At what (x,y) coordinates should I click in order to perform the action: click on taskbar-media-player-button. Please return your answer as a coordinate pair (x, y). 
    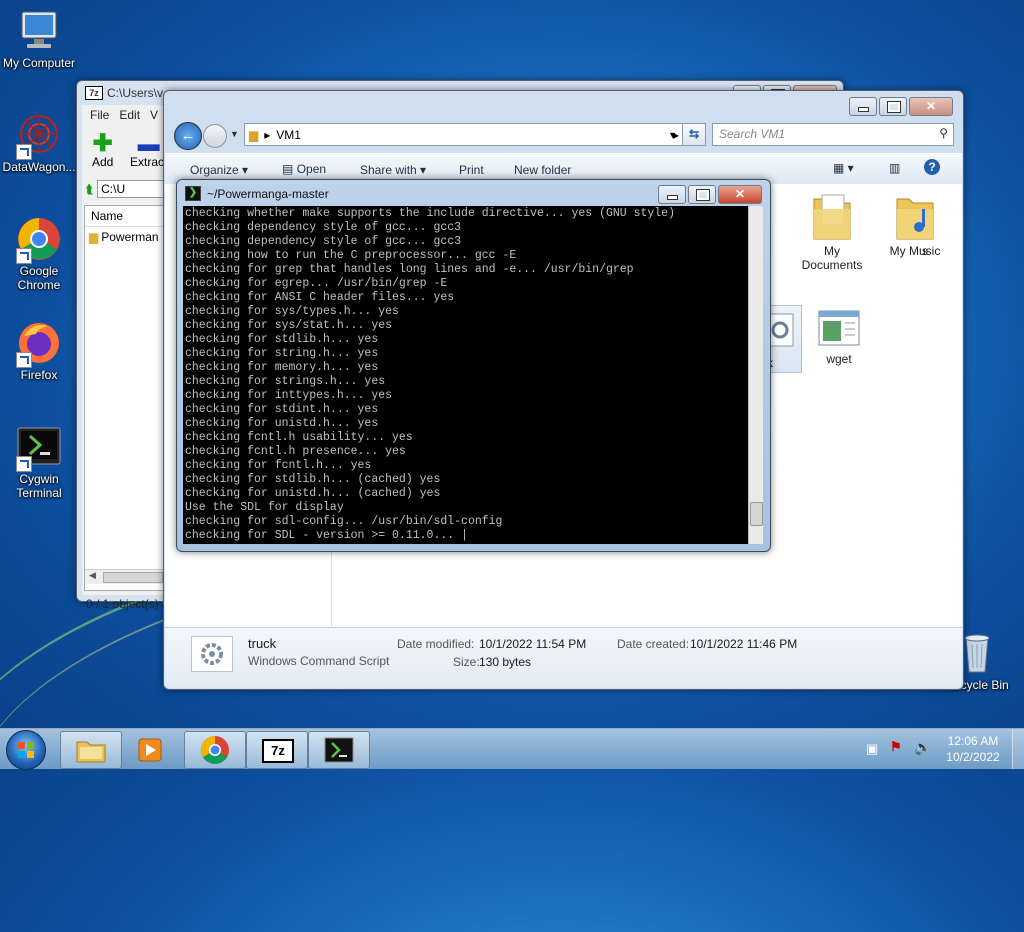
    Looking at the image, I should click on (153, 750).